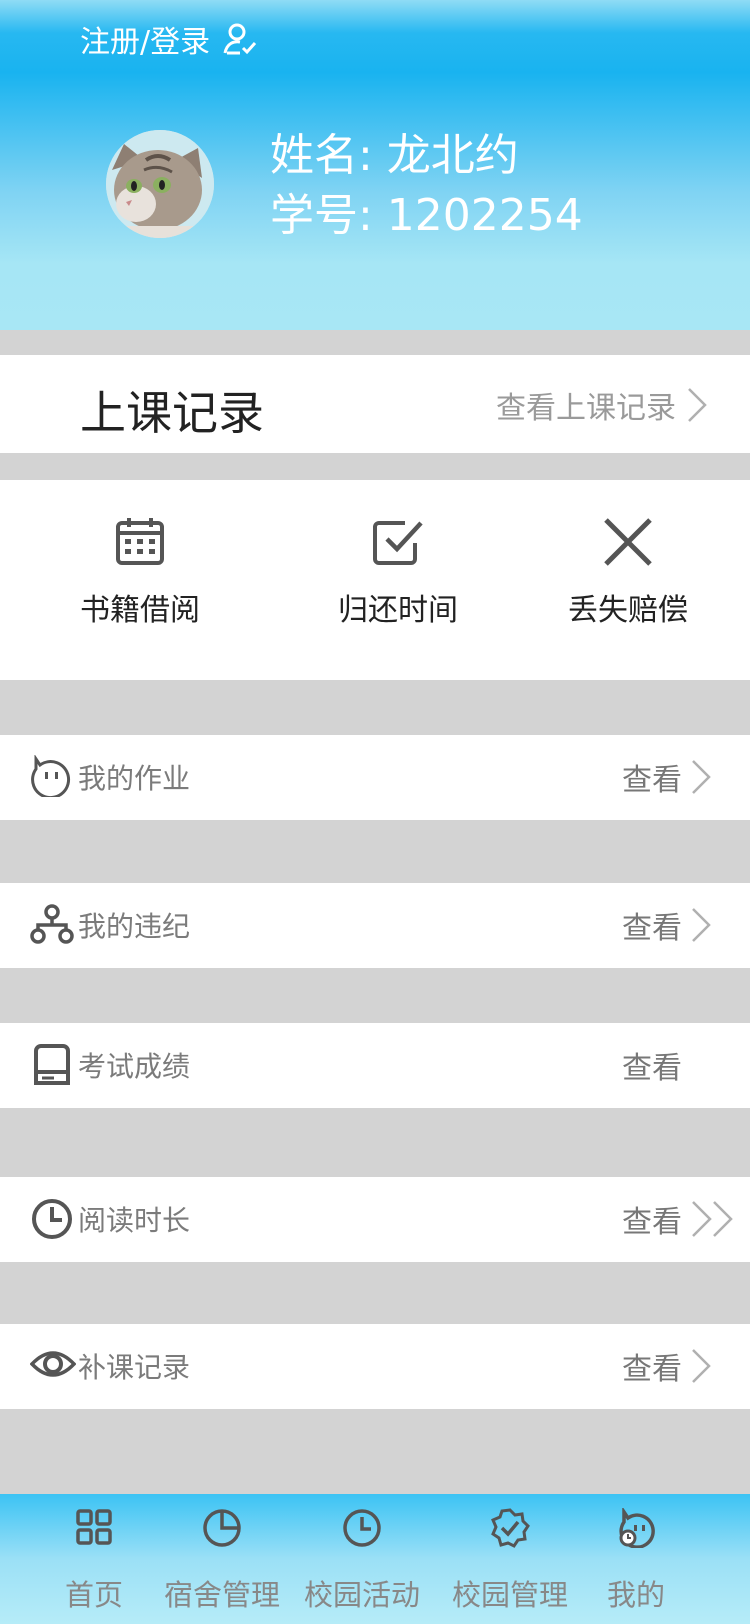  I want to click on action-label: 书籍借阅, so click(140, 610).